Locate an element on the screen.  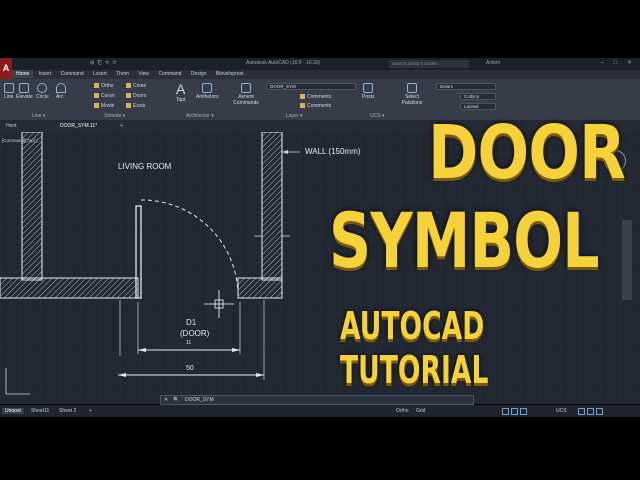
doors-tool: Doors is located at coordinates (136, 96).